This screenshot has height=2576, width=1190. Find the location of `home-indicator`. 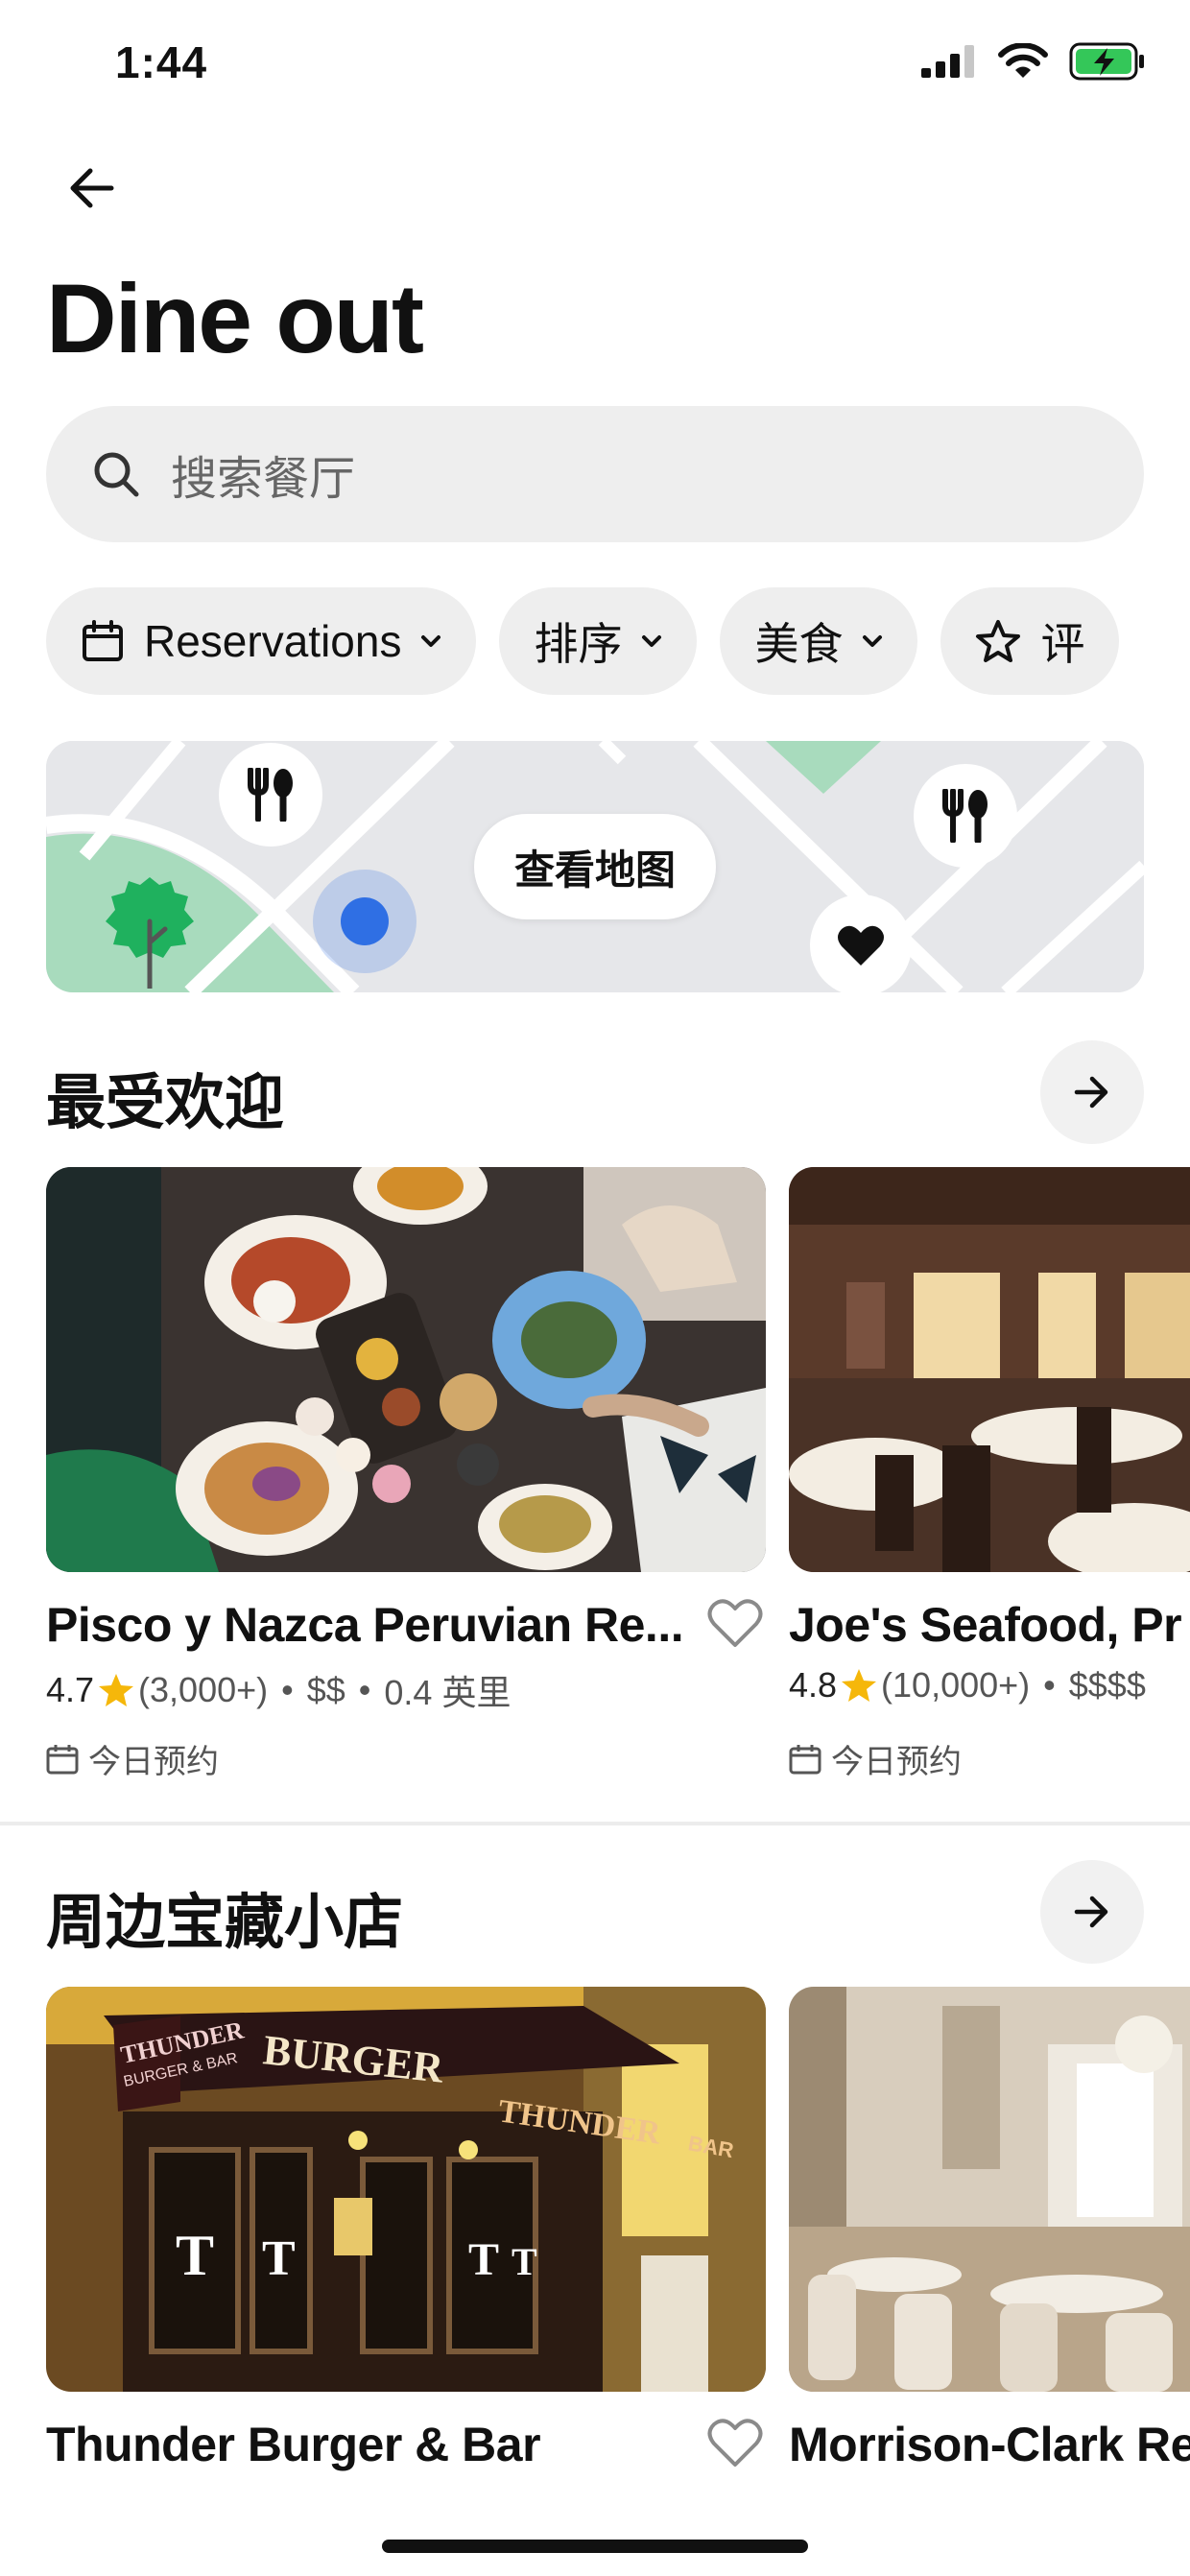

home-indicator is located at coordinates (595, 2546).